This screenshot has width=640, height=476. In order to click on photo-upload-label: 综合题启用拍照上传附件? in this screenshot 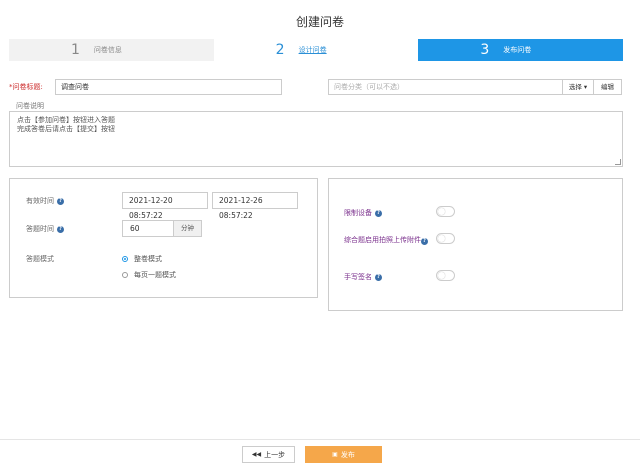, I will do `click(389, 240)`.